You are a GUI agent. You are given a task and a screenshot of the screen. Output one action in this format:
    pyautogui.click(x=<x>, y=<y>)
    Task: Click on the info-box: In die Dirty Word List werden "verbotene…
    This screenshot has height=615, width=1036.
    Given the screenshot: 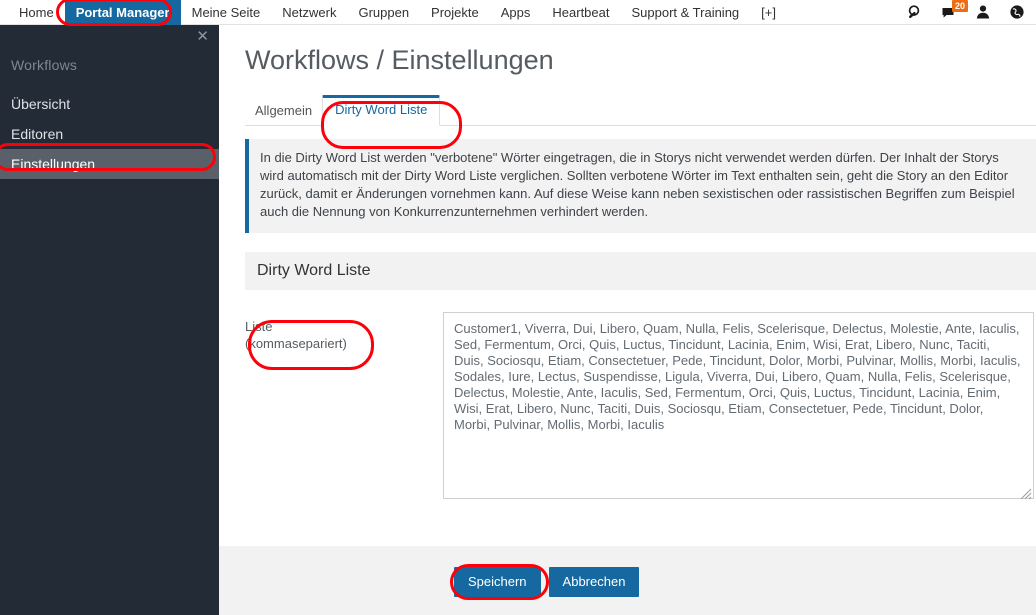 What is the action you would take?
    pyautogui.click(x=640, y=186)
    